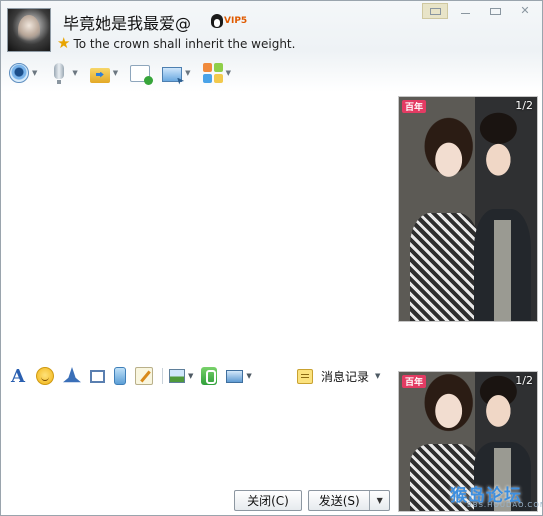 This screenshot has height=516, width=543. I want to click on video-call-button: ▼, so click(23, 73).